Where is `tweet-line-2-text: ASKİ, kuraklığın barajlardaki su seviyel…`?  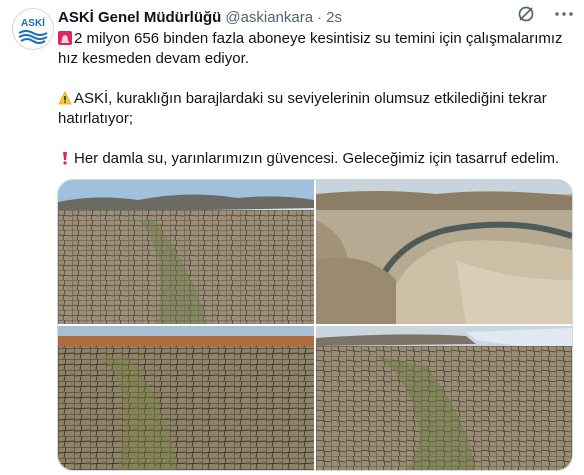 tweet-line-2-text: ASKİ, kuraklığın barajlardaki su seviyel… is located at coordinates (302, 108).